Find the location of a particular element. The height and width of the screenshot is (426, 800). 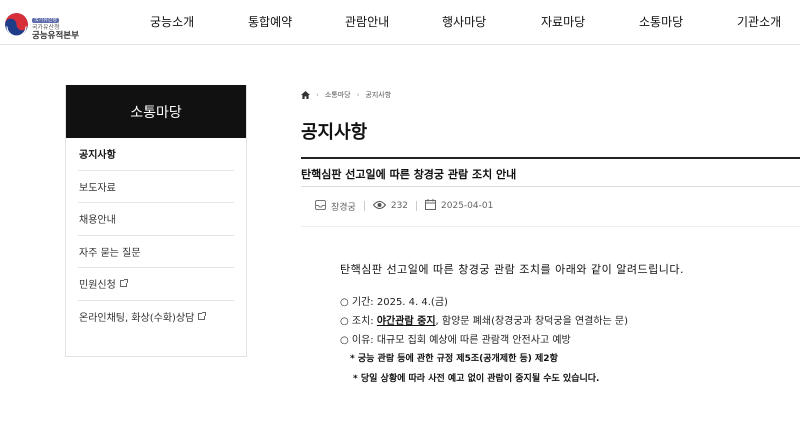

calendar-icon is located at coordinates (431, 206).